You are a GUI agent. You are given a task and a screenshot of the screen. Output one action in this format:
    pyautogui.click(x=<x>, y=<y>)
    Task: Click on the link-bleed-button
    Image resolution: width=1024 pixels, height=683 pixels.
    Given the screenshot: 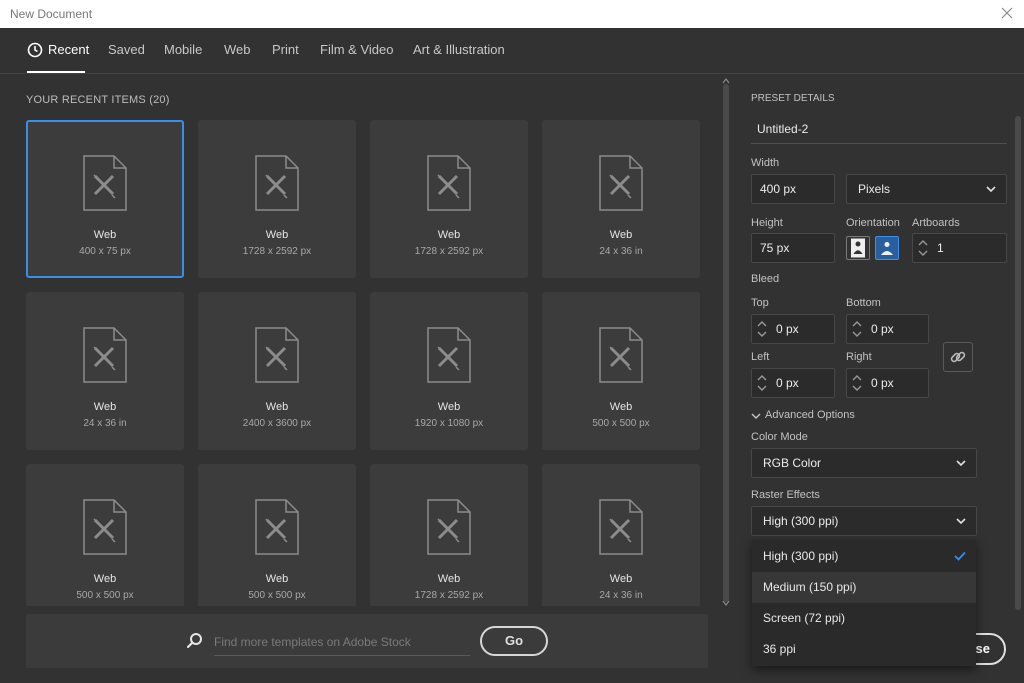 What is the action you would take?
    pyautogui.click(x=958, y=357)
    